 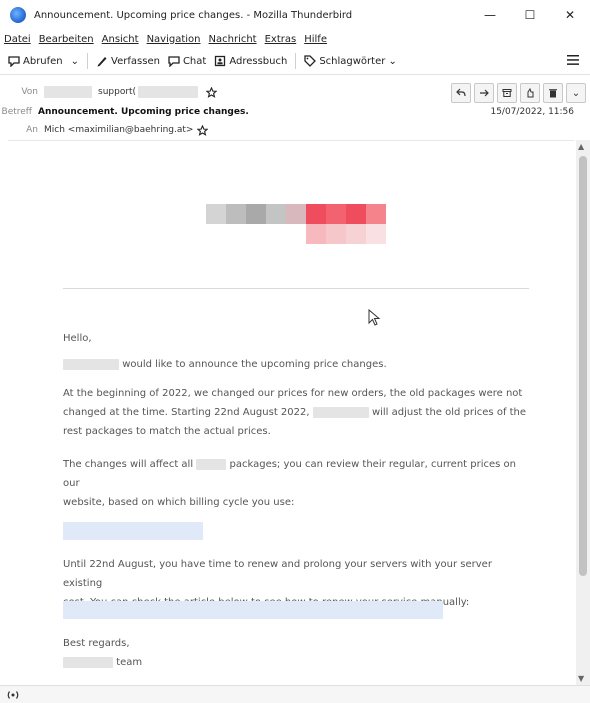 I want to click on archive-button, so click(x=507, y=93).